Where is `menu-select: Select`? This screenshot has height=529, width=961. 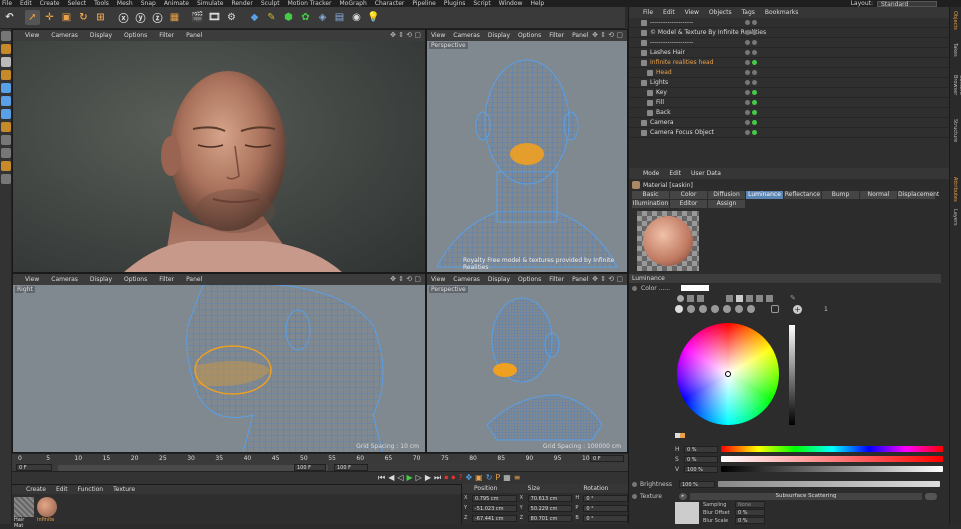 menu-select: Select is located at coordinates (77, 3).